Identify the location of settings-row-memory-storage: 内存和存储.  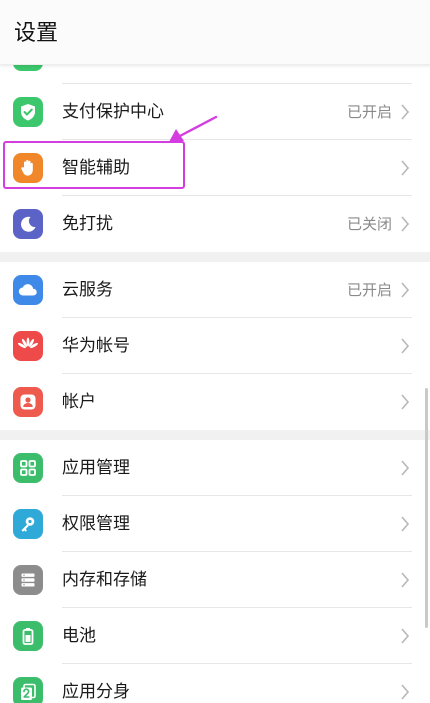
(215, 580).